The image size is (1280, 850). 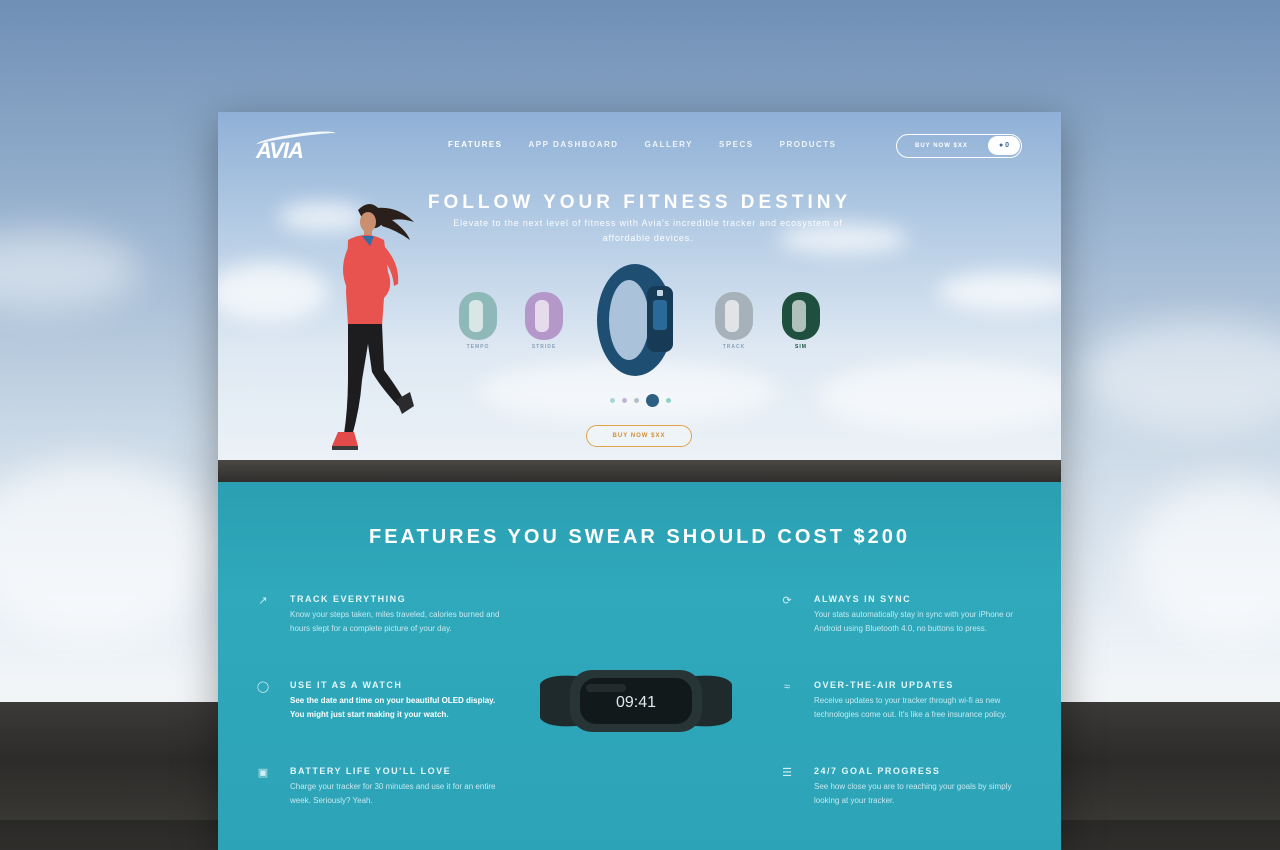 What do you see at coordinates (801, 316) in the screenshot?
I see `band-sim` at bounding box center [801, 316].